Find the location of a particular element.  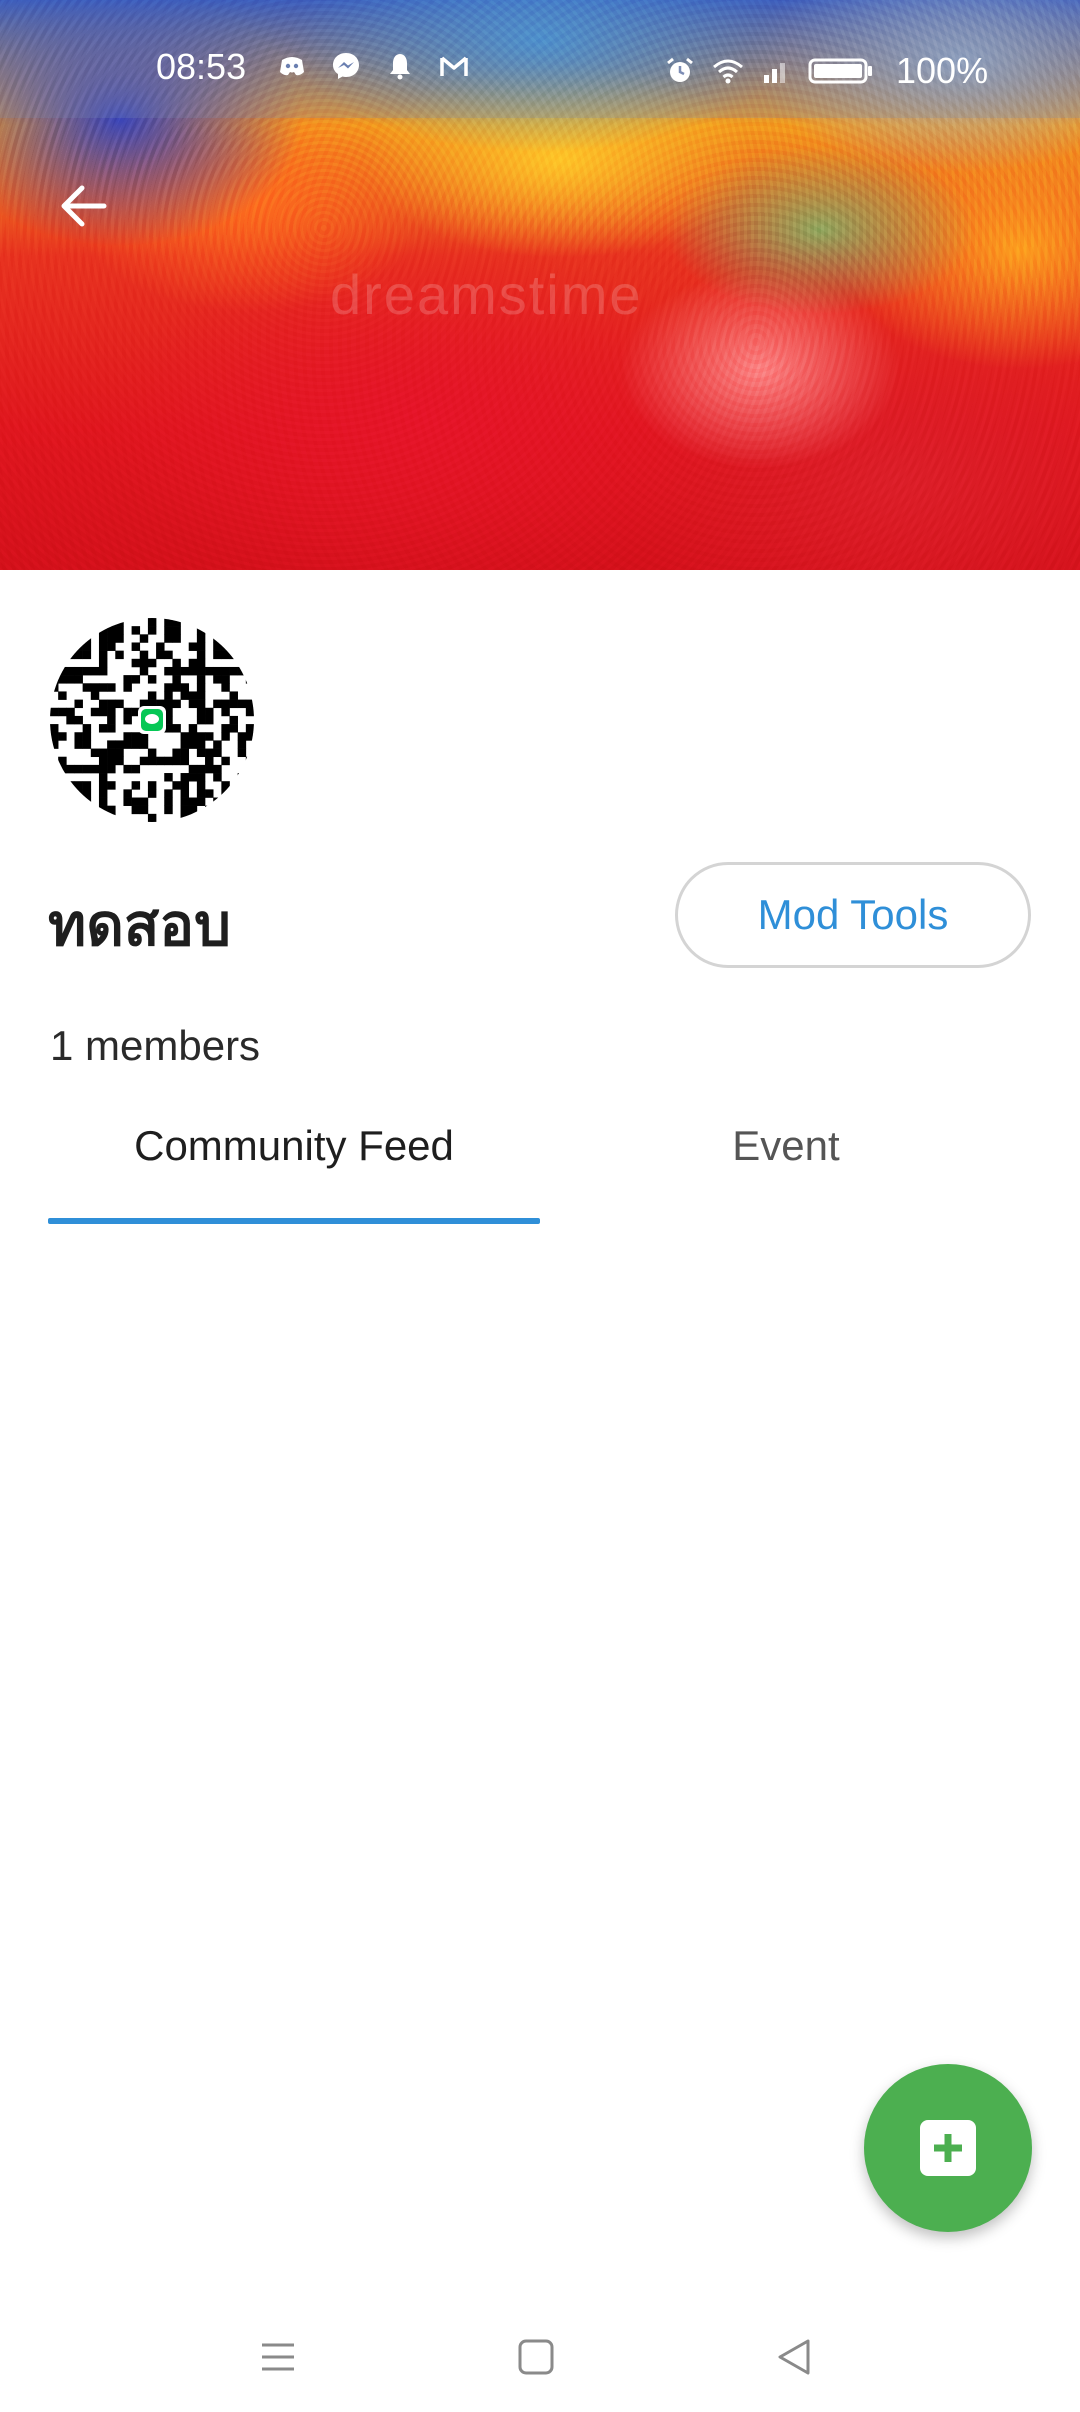

status-time: 08:53 is located at coordinates (201, 66).